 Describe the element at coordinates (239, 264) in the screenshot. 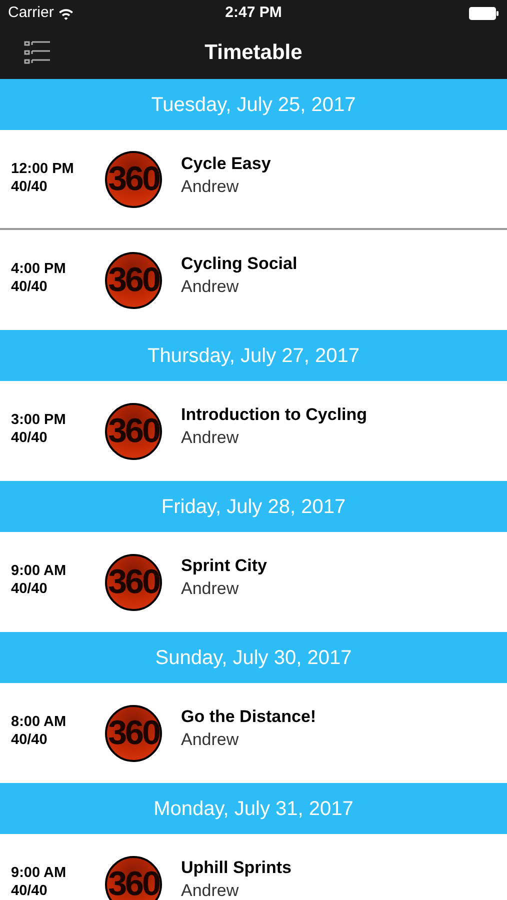

I see `class-name: Cycling Social` at that location.